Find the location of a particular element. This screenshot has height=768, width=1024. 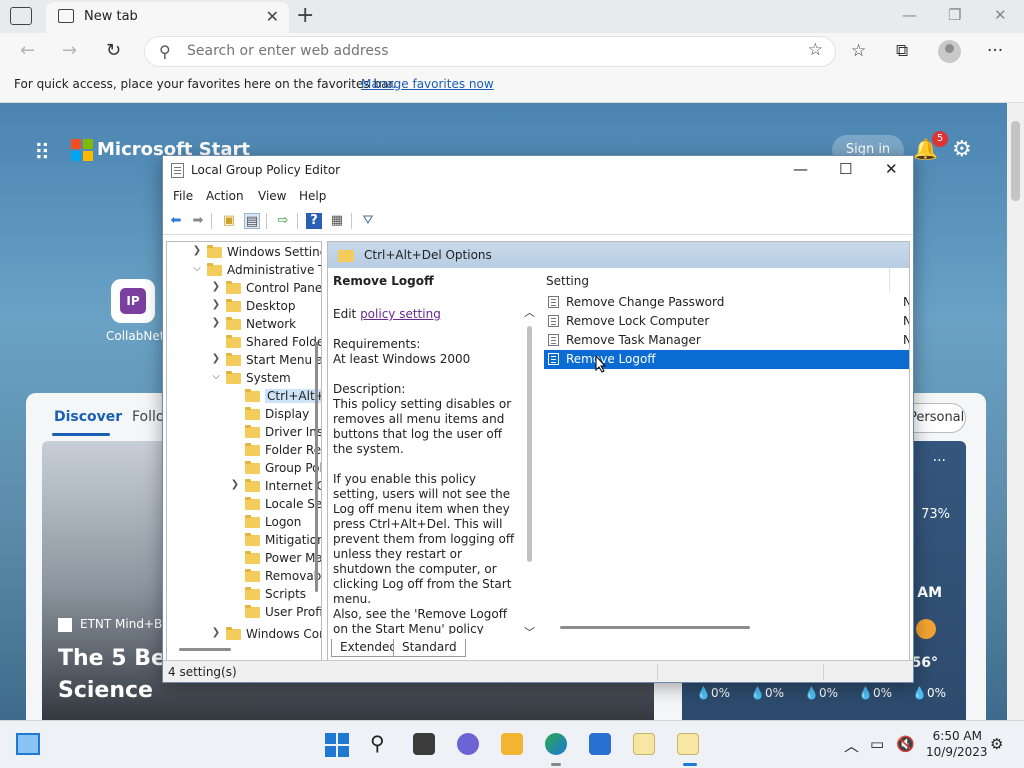

new-tab-plus-icon: + is located at coordinates (305, 15).